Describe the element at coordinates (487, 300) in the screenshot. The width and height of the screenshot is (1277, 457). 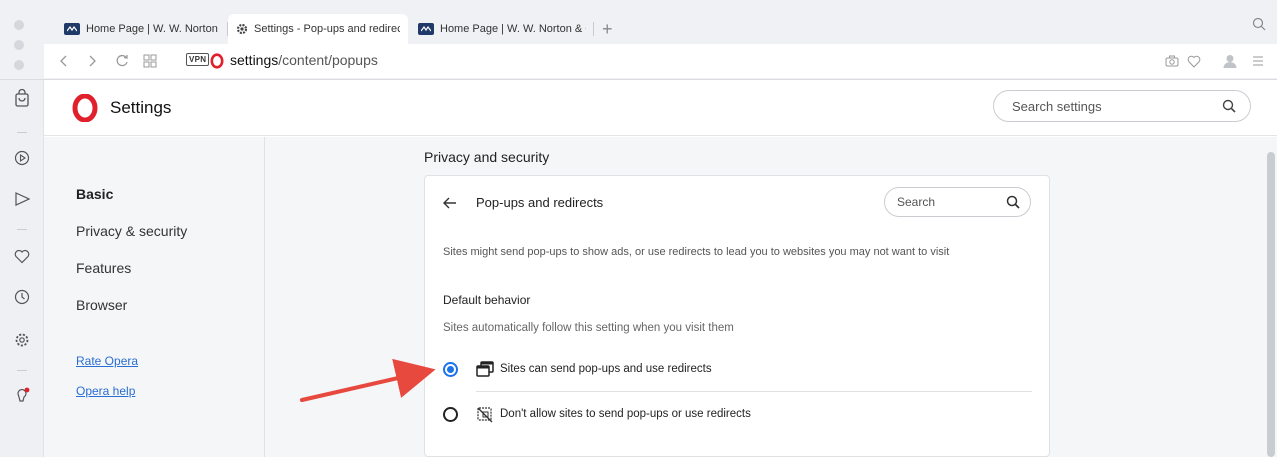
I see `default-behavior-heading: Default behavior` at that location.